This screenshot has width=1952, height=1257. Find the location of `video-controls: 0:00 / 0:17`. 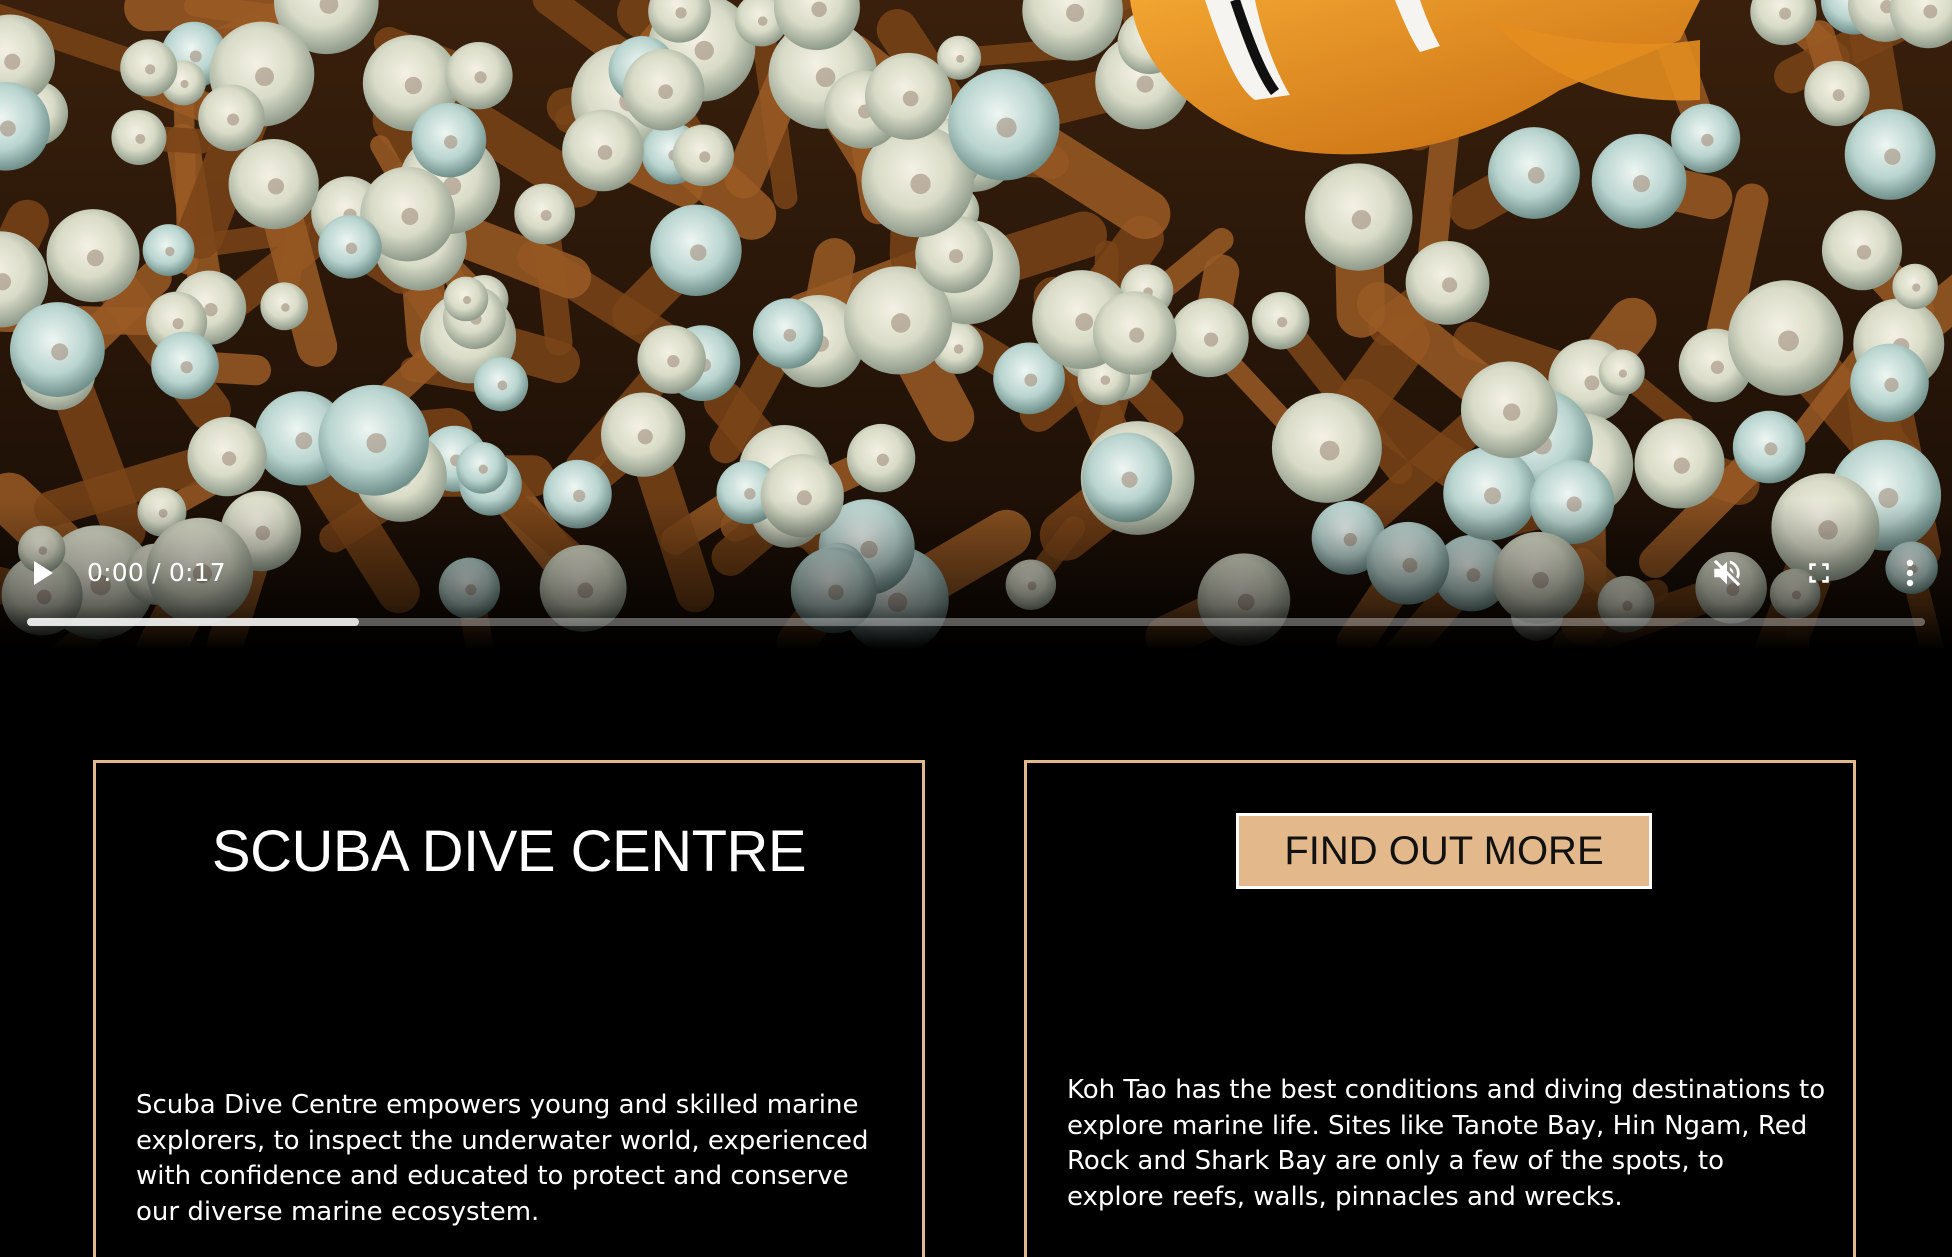

video-controls: 0:00 / 0:17 is located at coordinates (976, 575).